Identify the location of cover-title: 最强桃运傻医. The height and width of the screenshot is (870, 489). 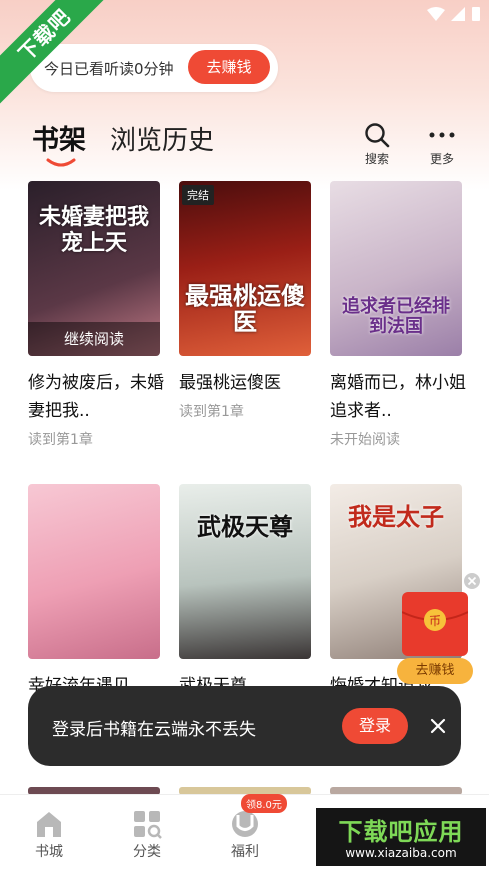
(245, 309).